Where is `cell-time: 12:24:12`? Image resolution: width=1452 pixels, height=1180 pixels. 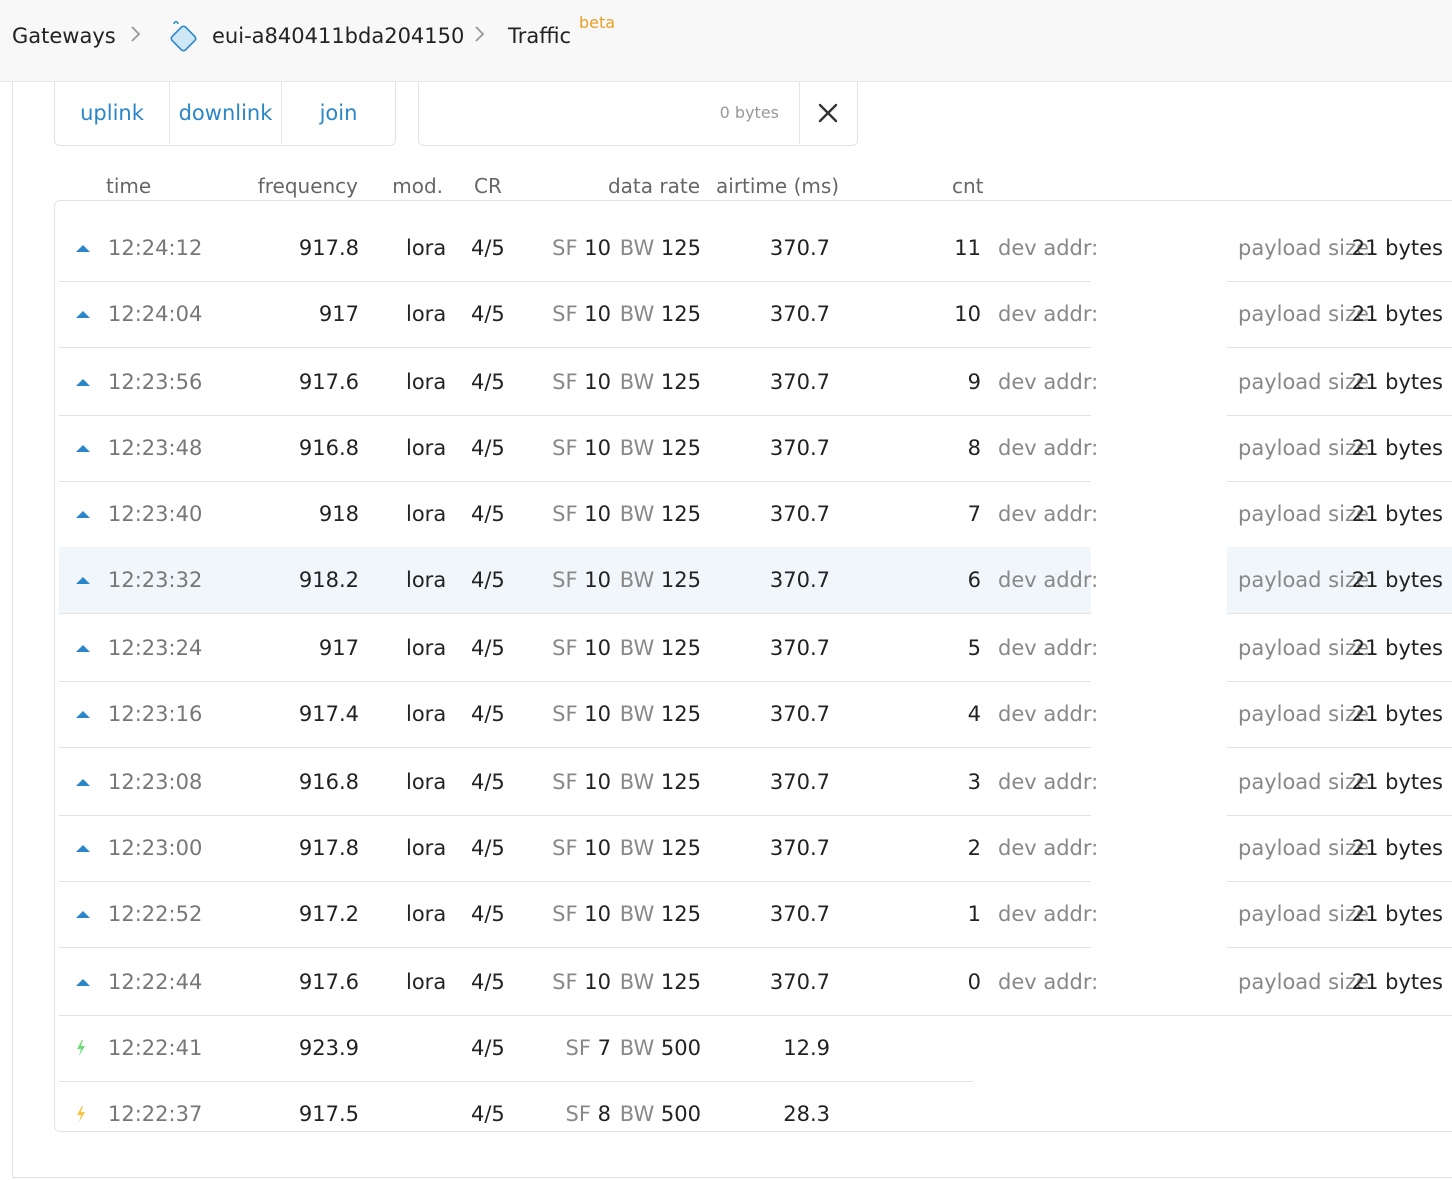 cell-time: 12:24:12 is located at coordinates (155, 248).